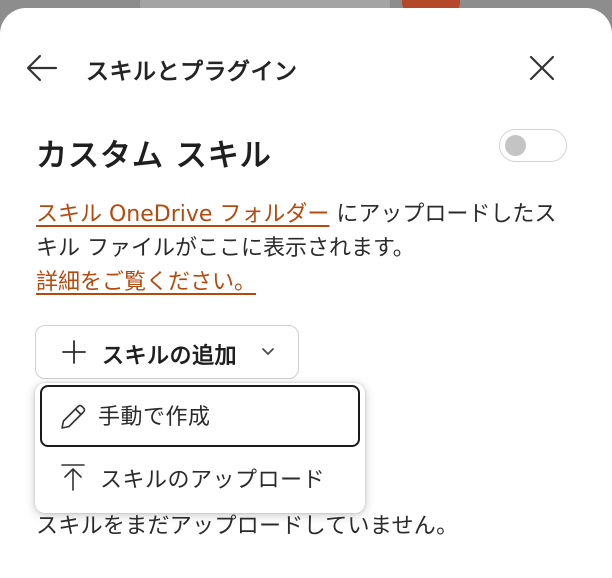 This screenshot has width=612, height=578. Describe the element at coordinates (73, 416) in the screenshot. I see `pencil-icon` at that location.